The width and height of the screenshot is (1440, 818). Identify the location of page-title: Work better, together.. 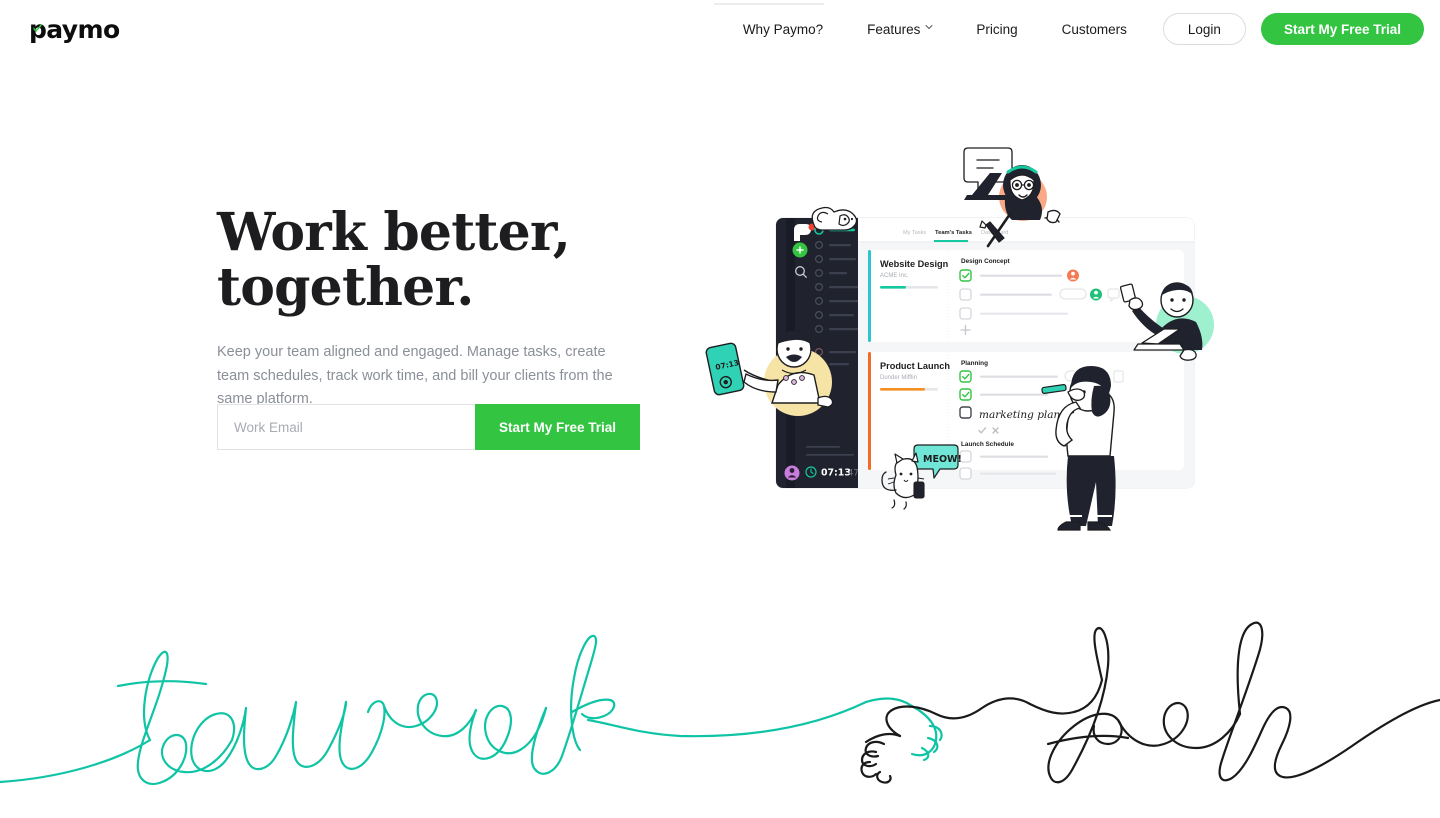
(452, 260).